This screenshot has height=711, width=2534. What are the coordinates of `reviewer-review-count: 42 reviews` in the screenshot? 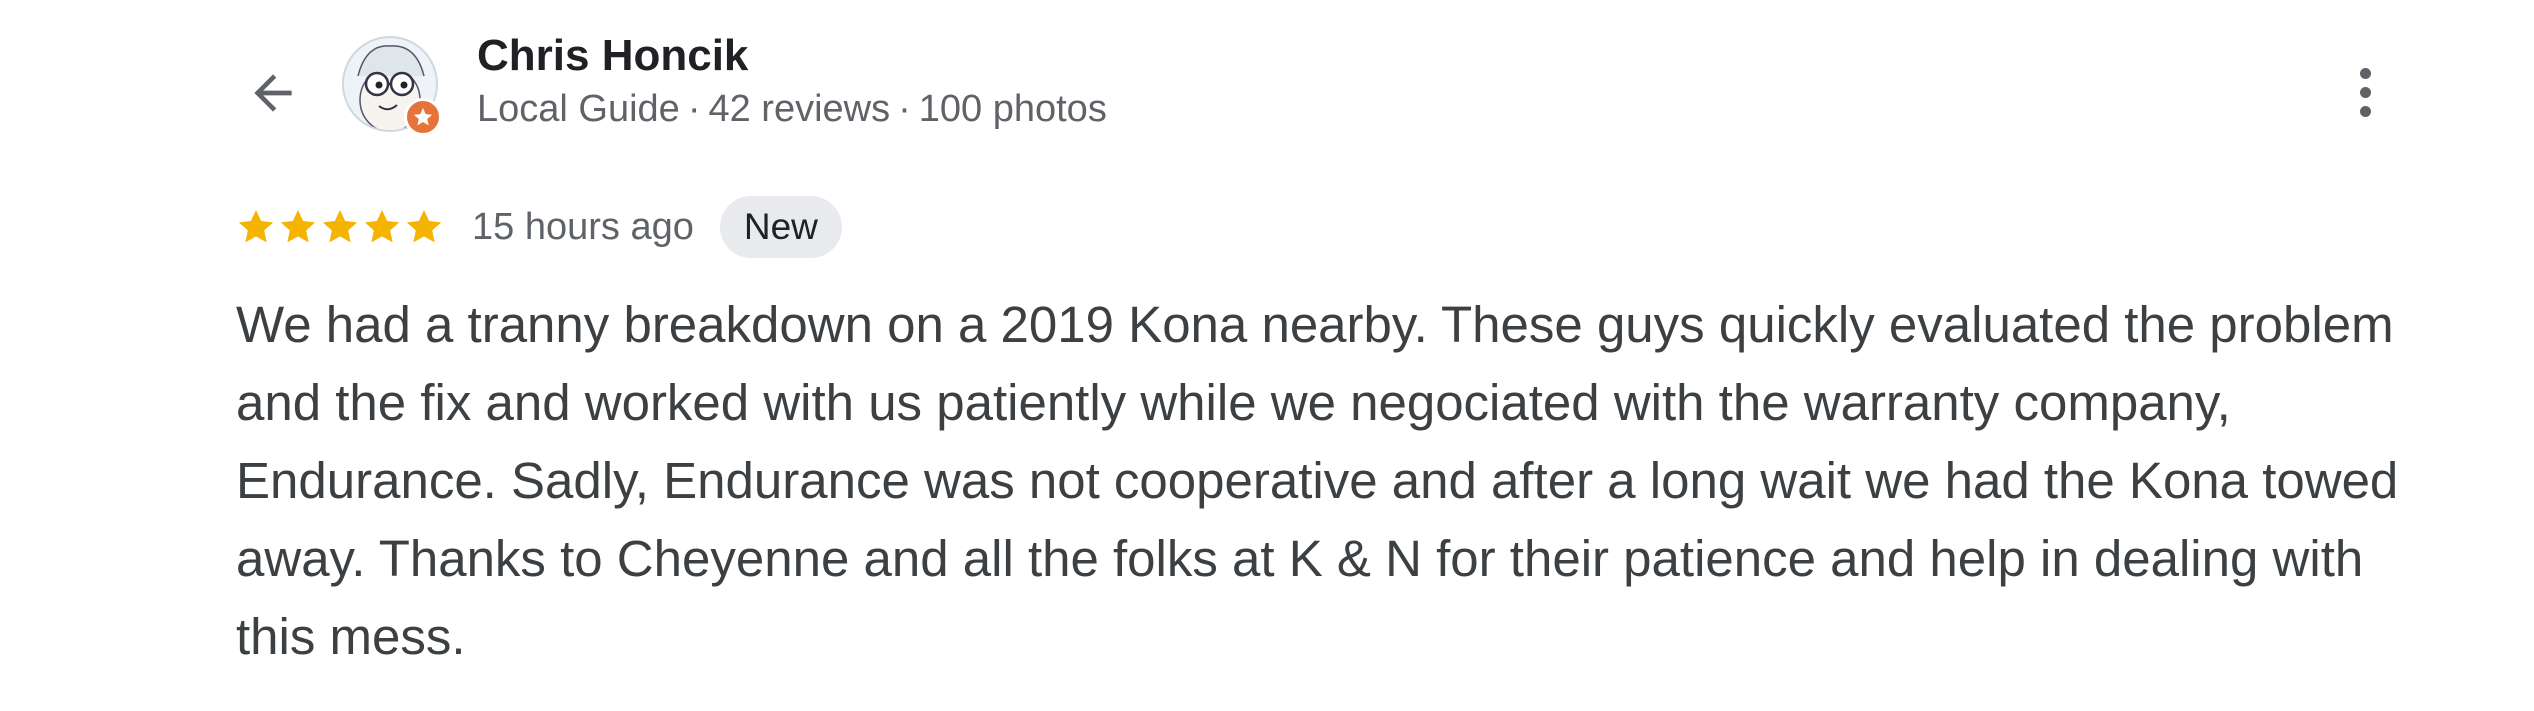 It's located at (799, 109).